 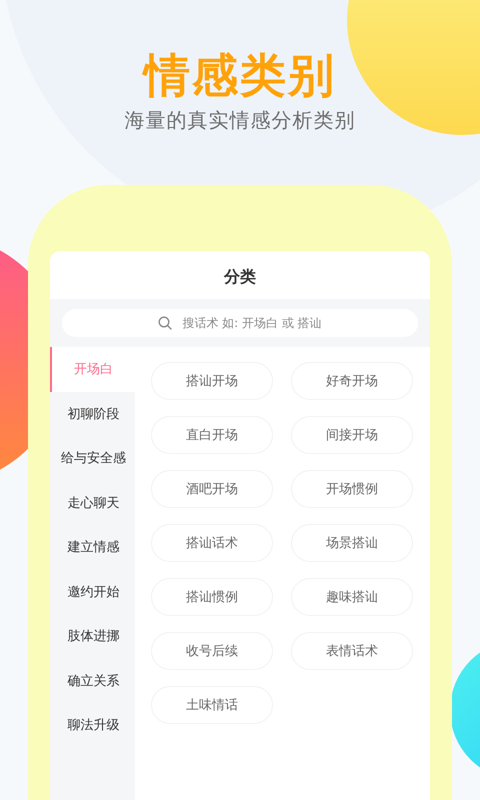 I want to click on category-item: 初聊阶段, so click(x=92, y=414).